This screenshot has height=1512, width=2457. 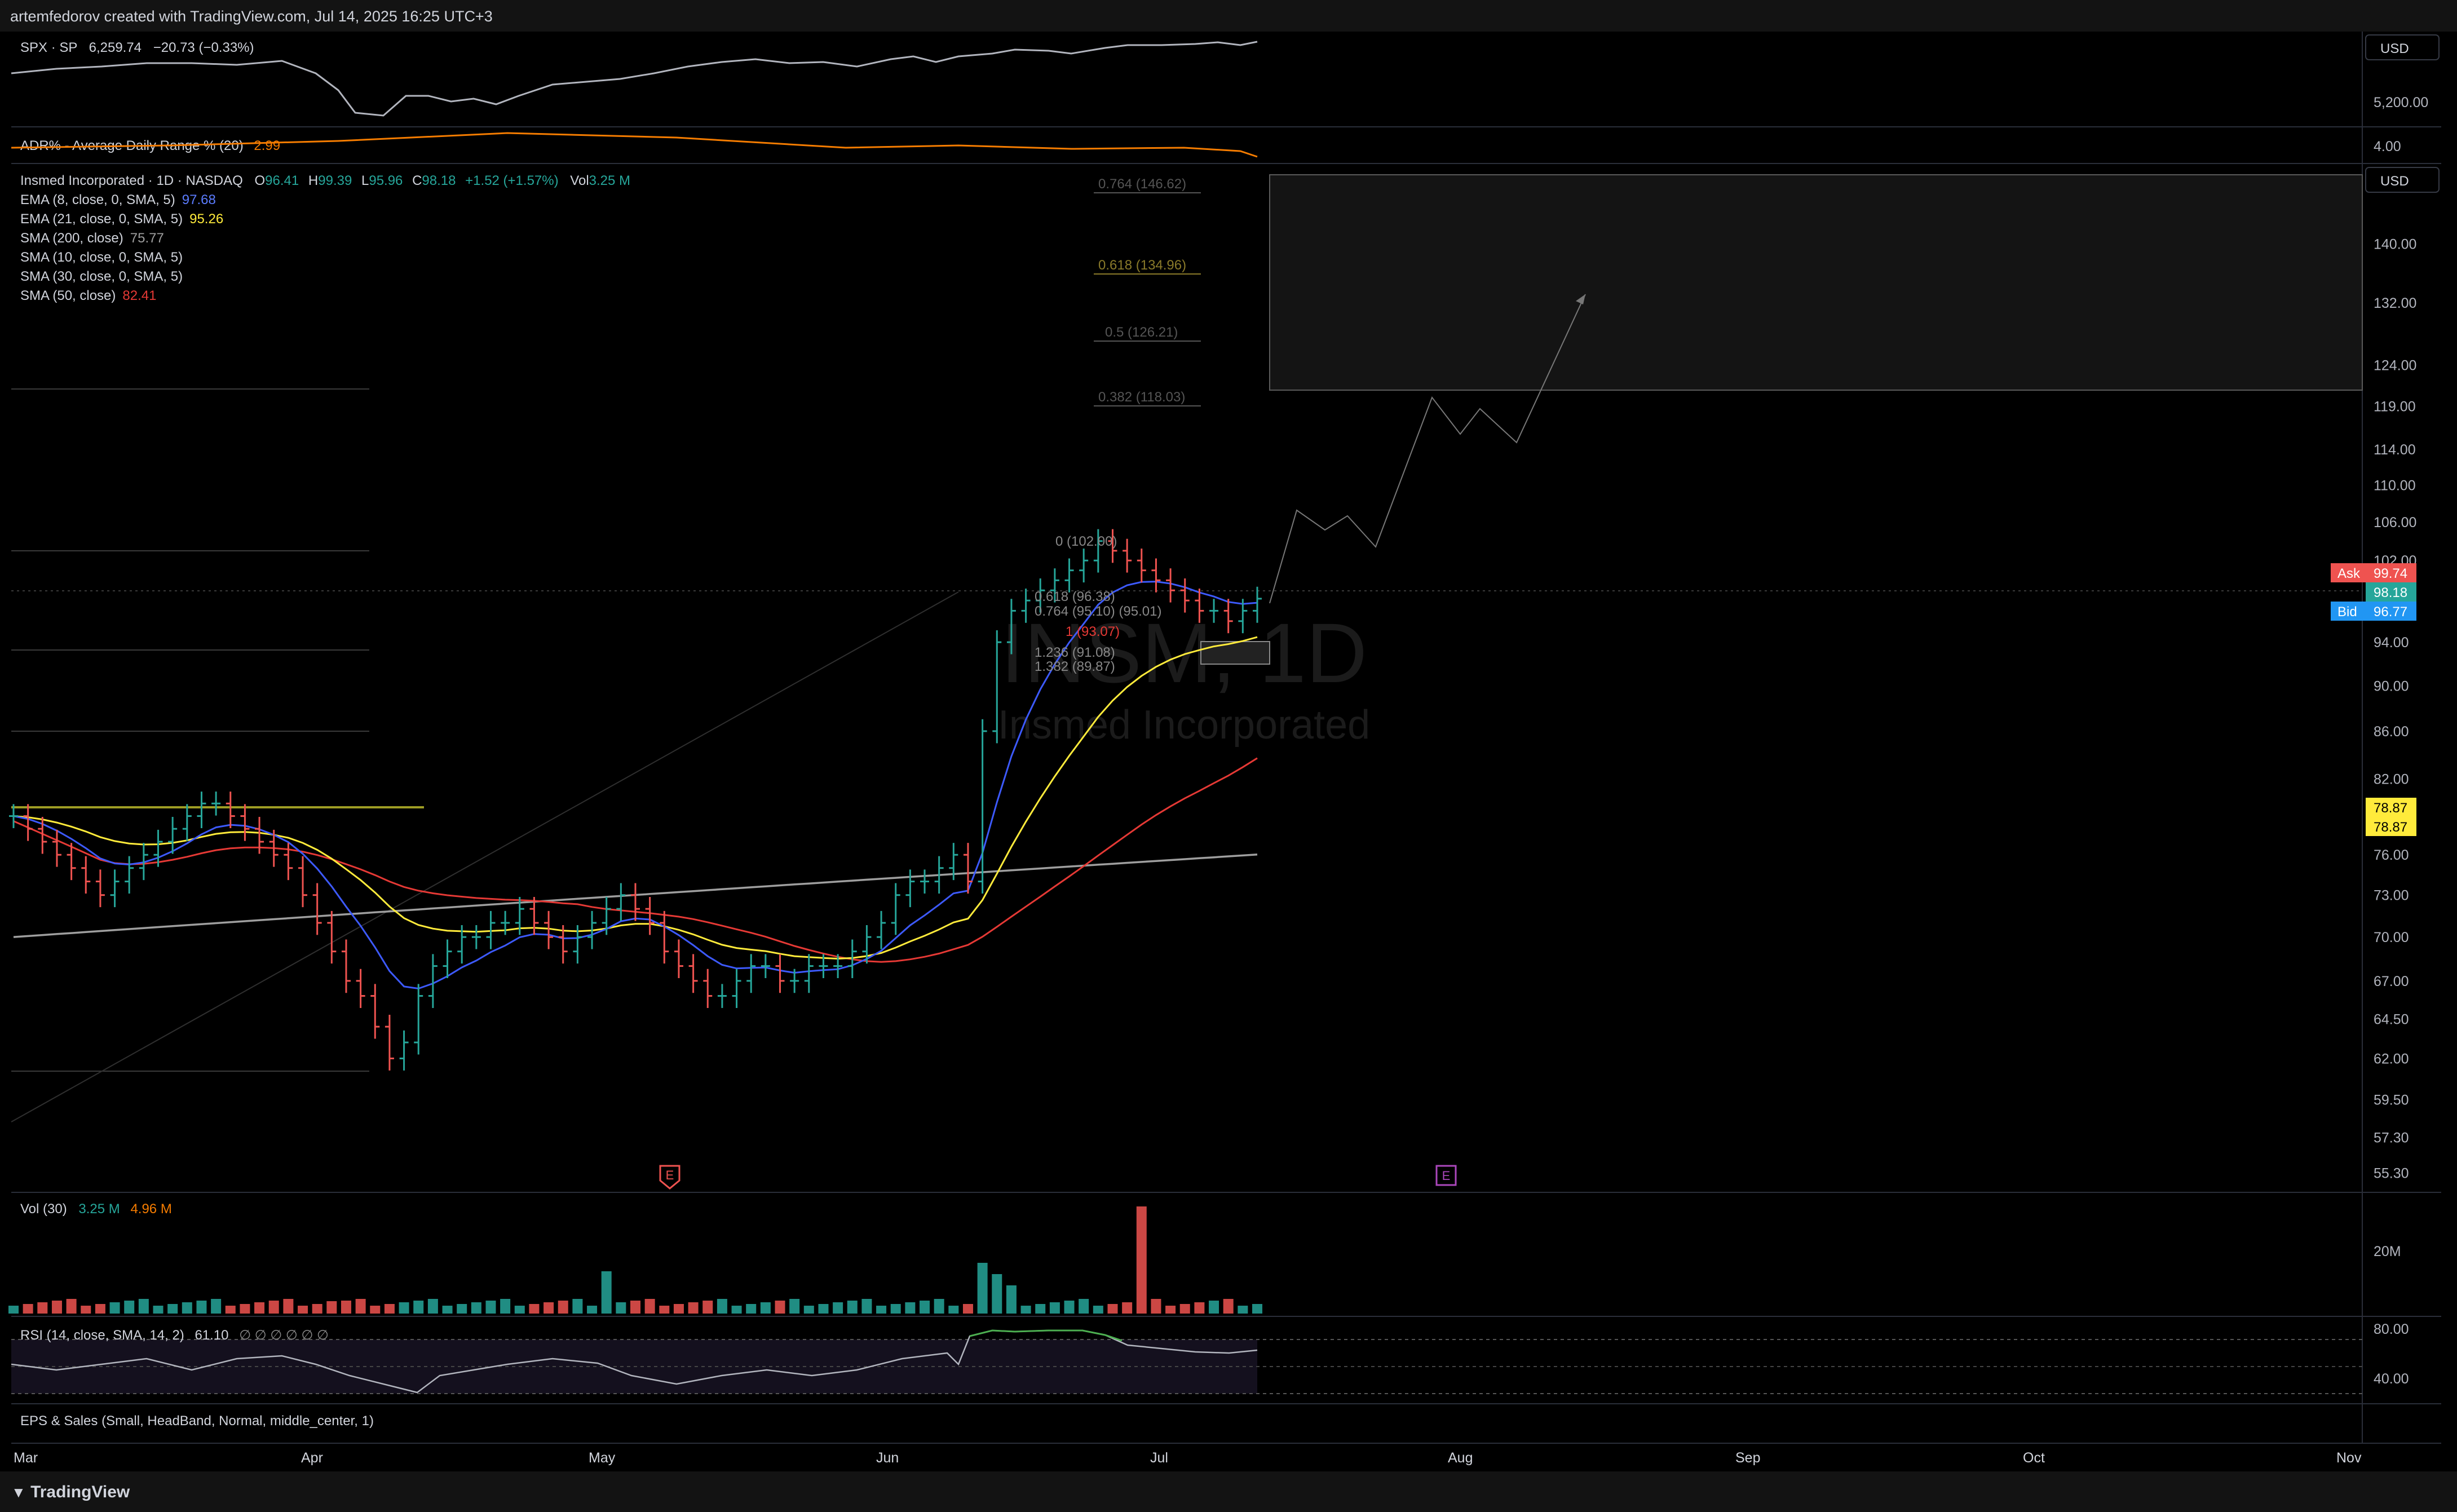 I want to click on volume-axis-label: 20M, so click(x=2388, y=1251).